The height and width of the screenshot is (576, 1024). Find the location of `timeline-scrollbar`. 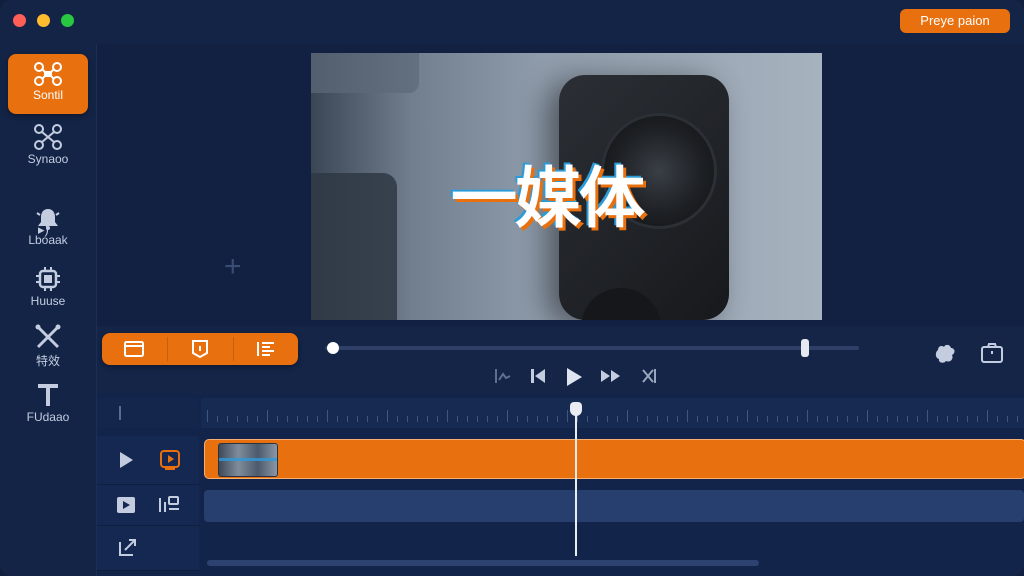

timeline-scrollbar is located at coordinates (483, 563).